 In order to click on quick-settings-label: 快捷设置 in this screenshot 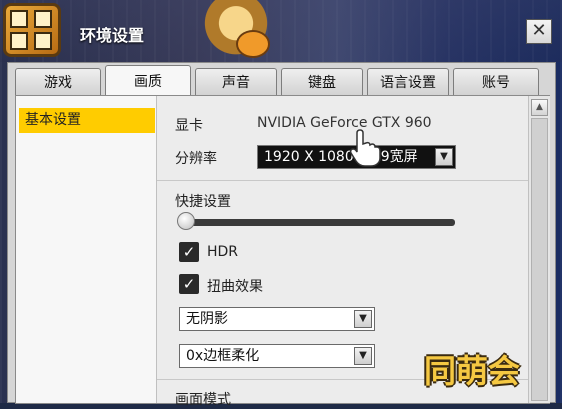, I will do `click(203, 202)`.